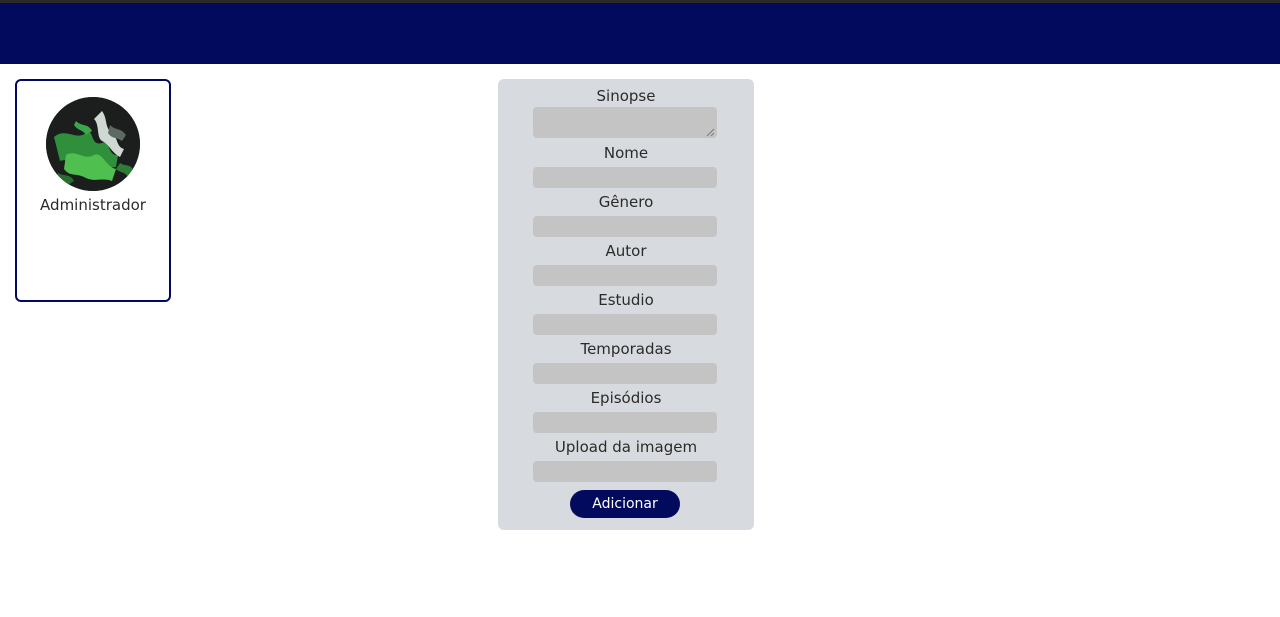 This screenshot has height=617, width=1280. What do you see at coordinates (625, 504) in the screenshot?
I see `add-button: Adicionar` at bounding box center [625, 504].